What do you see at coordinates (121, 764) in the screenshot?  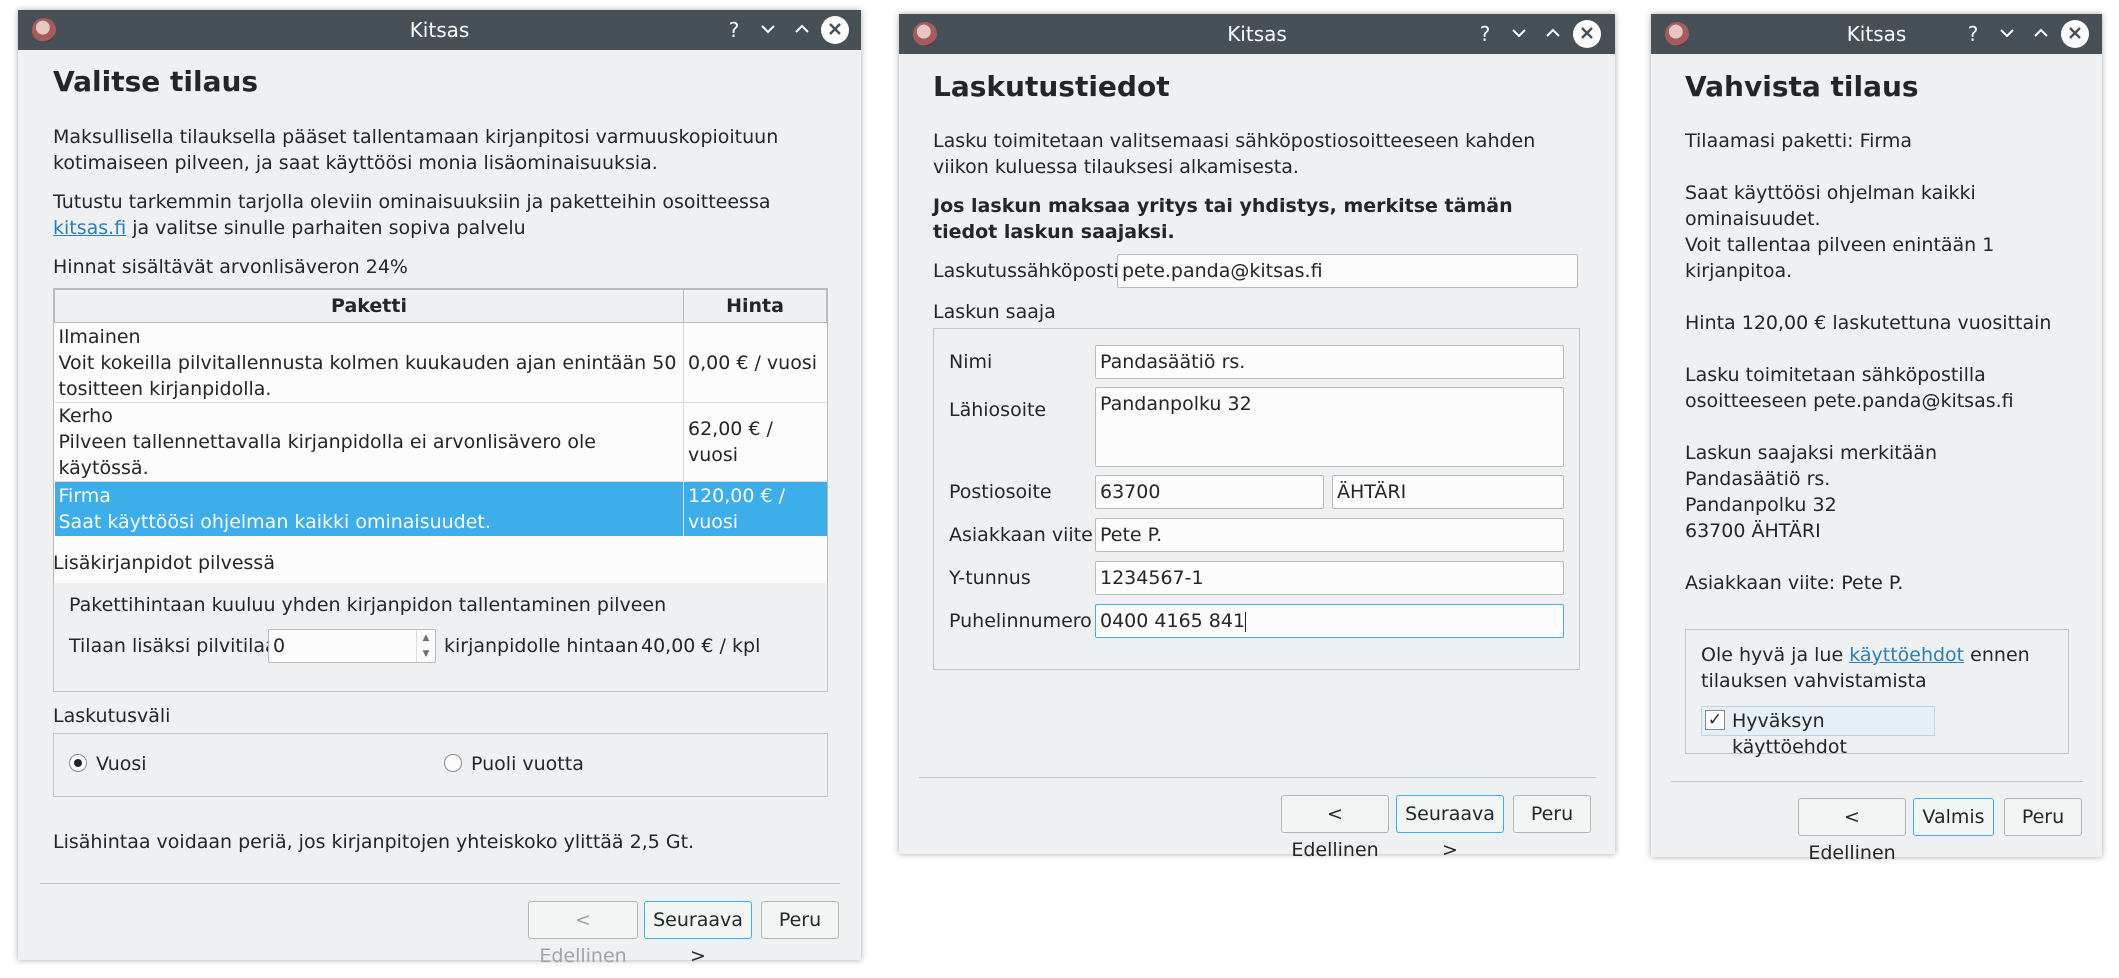 I see `radio-vuosi-label: Vuosi` at bounding box center [121, 764].